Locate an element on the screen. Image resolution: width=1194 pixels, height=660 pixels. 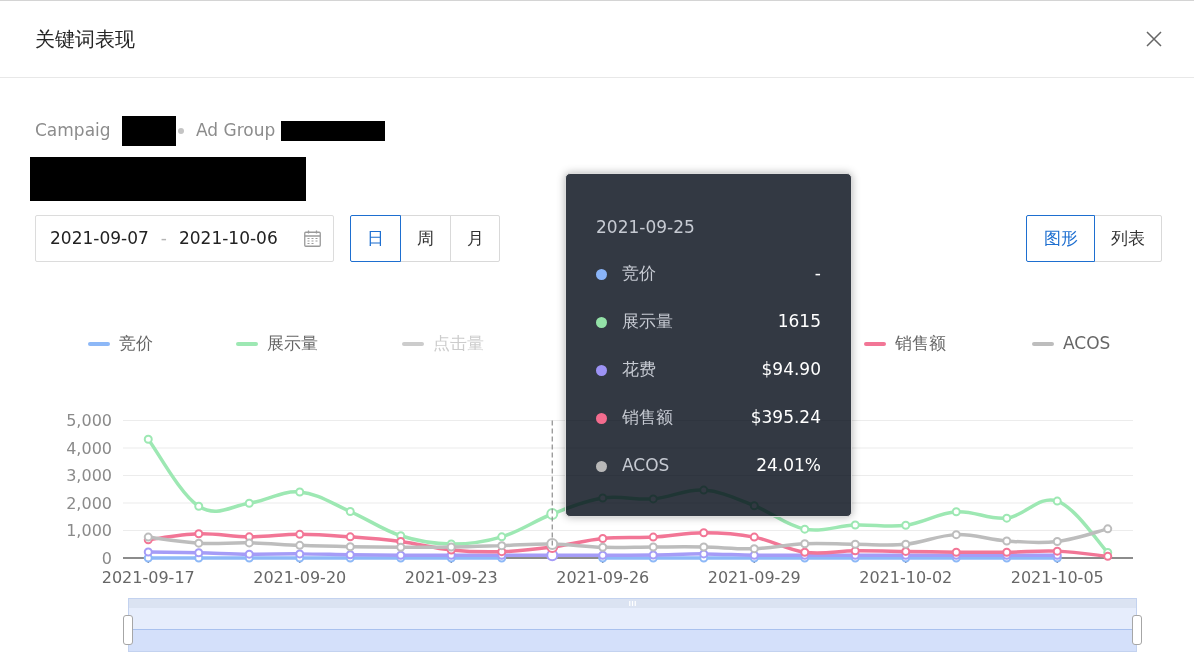
tooltip-label: 展示量 is located at coordinates (647, 322).